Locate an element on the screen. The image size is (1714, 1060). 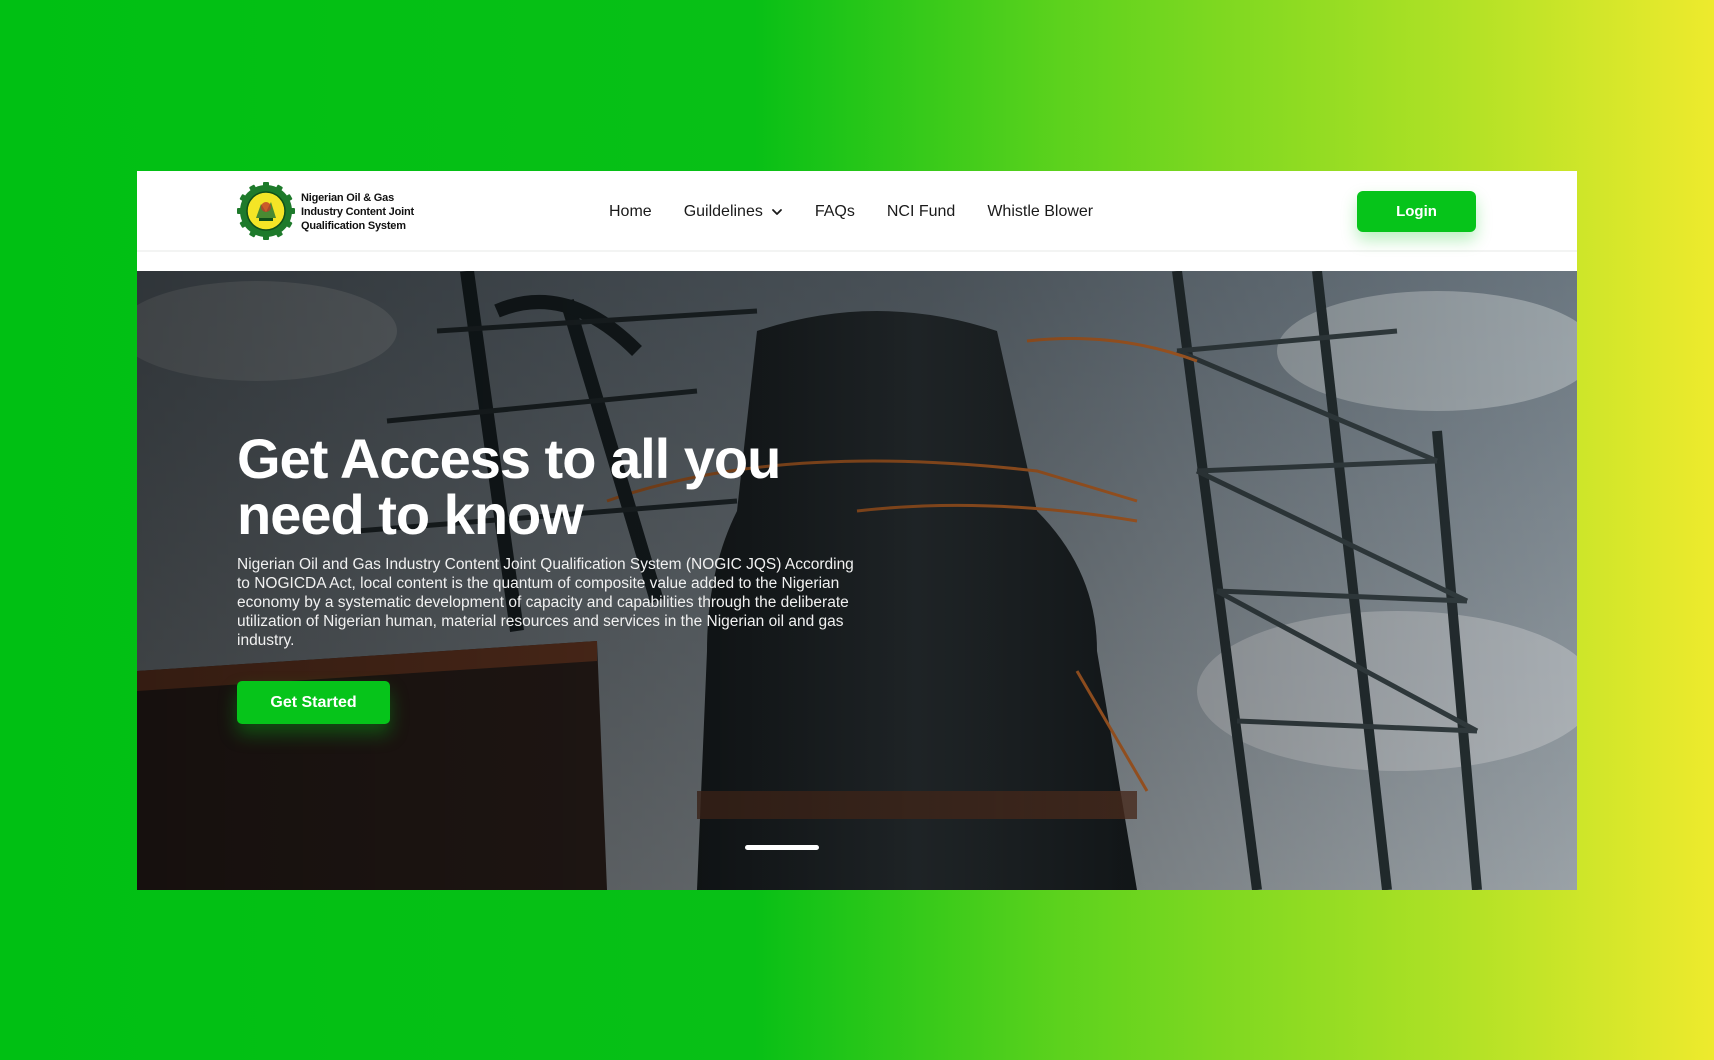
nav-item-faqs-label: FAQs is located at coordinates (834, 211).